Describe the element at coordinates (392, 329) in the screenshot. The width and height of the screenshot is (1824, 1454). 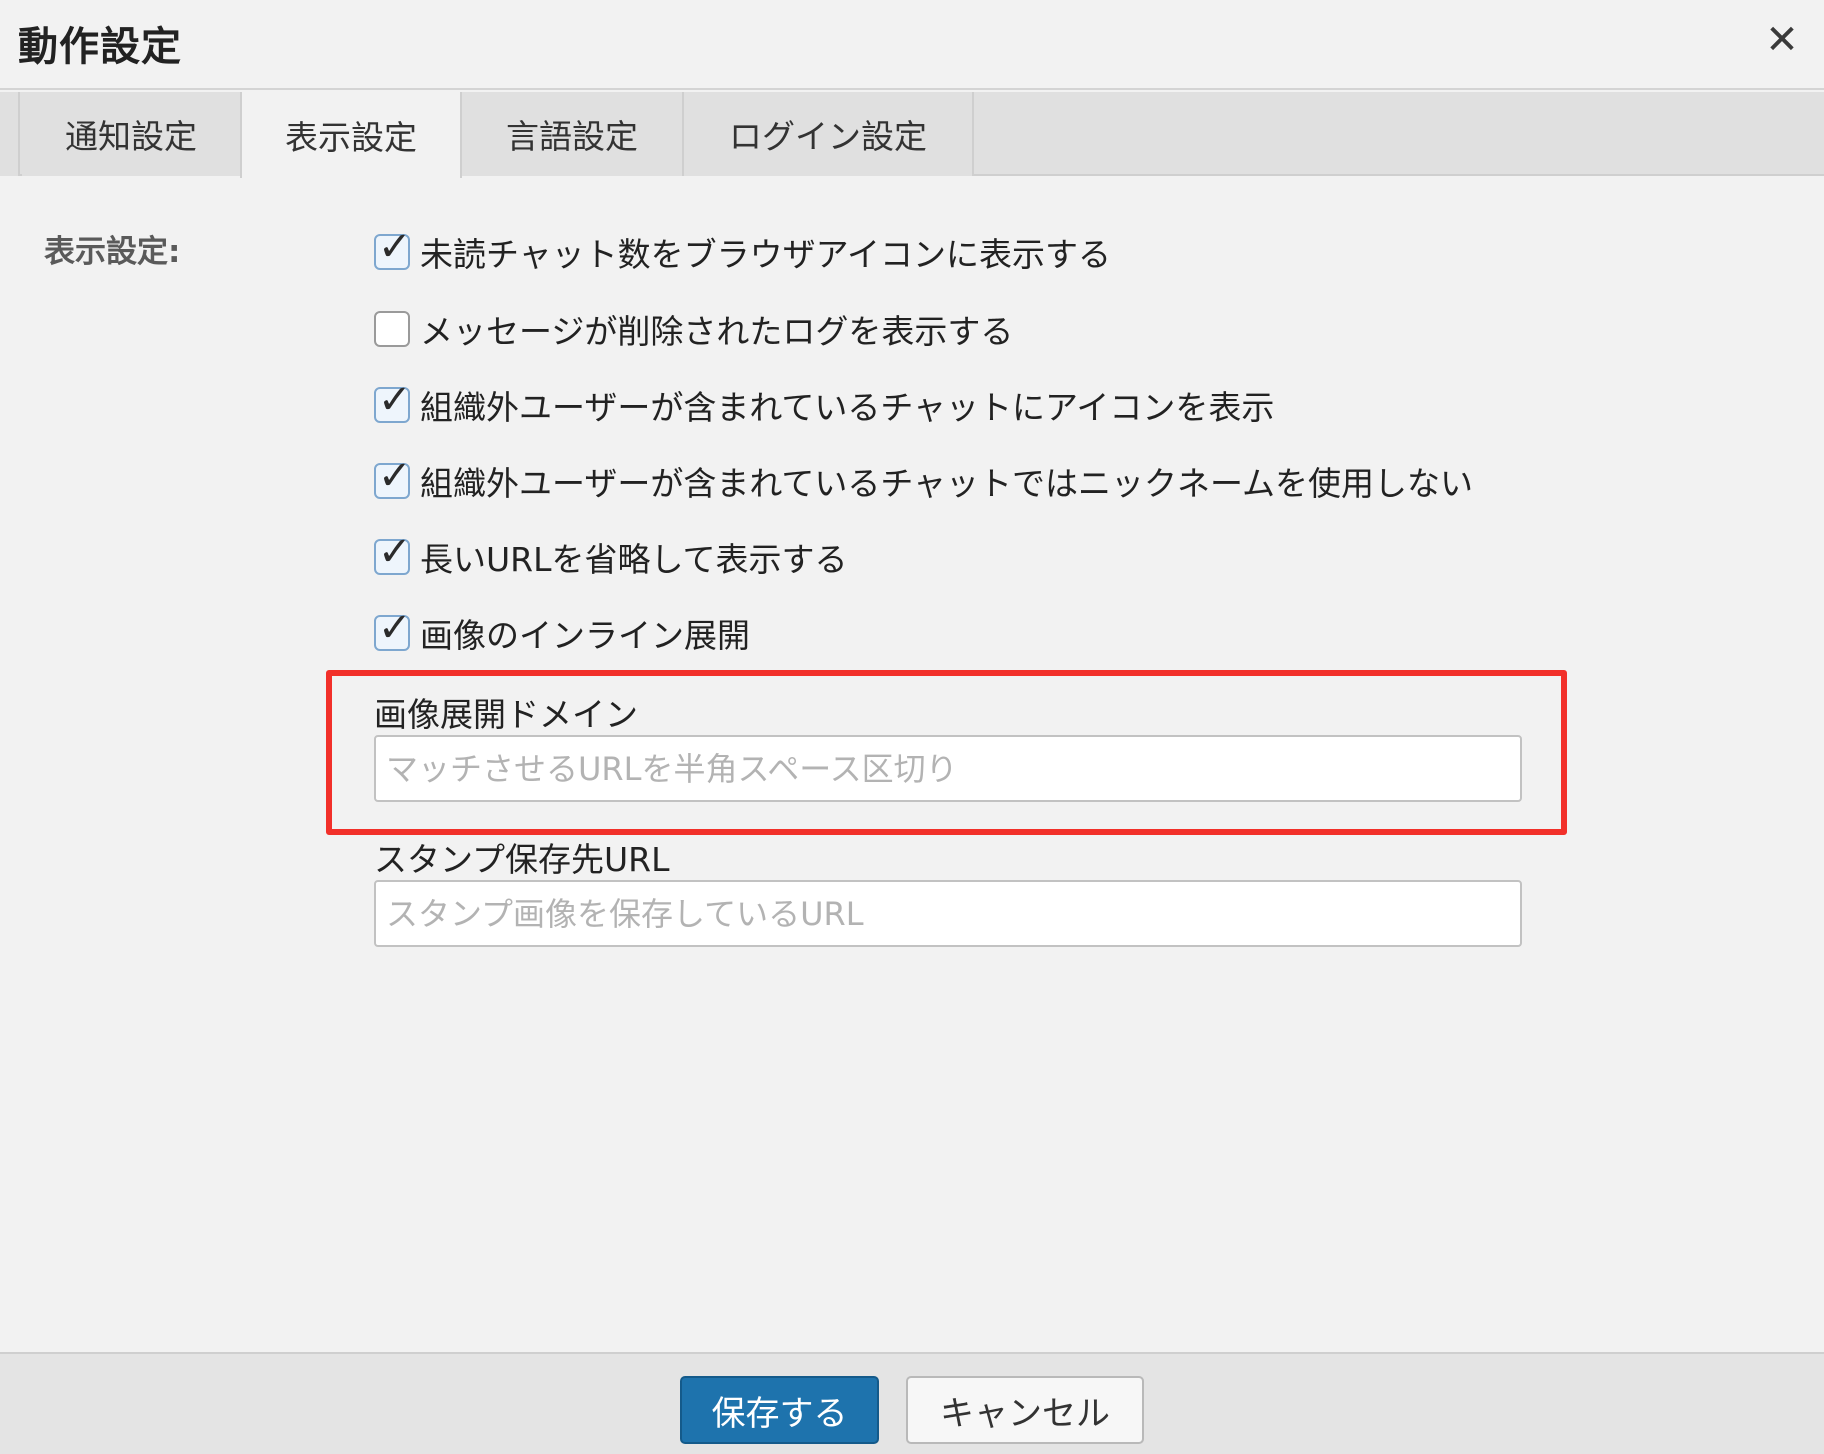
I see `checkbox` at that location.